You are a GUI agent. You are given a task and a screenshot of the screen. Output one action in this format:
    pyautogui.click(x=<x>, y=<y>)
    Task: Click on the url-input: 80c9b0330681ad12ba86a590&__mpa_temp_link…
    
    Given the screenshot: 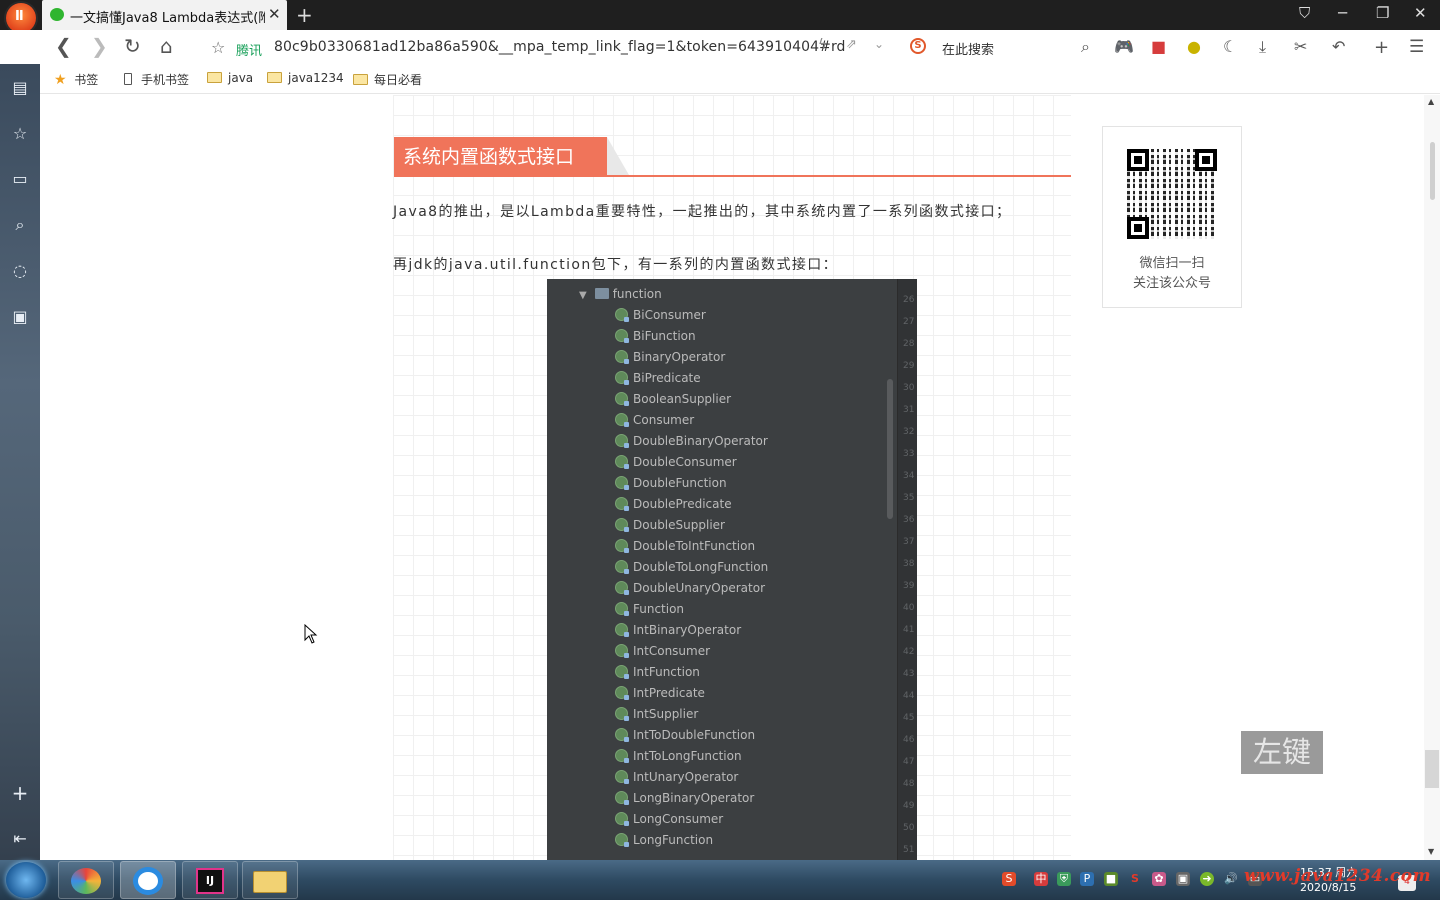 What is the action you would take?
    pyautogui.click(x=560, y=47)
    